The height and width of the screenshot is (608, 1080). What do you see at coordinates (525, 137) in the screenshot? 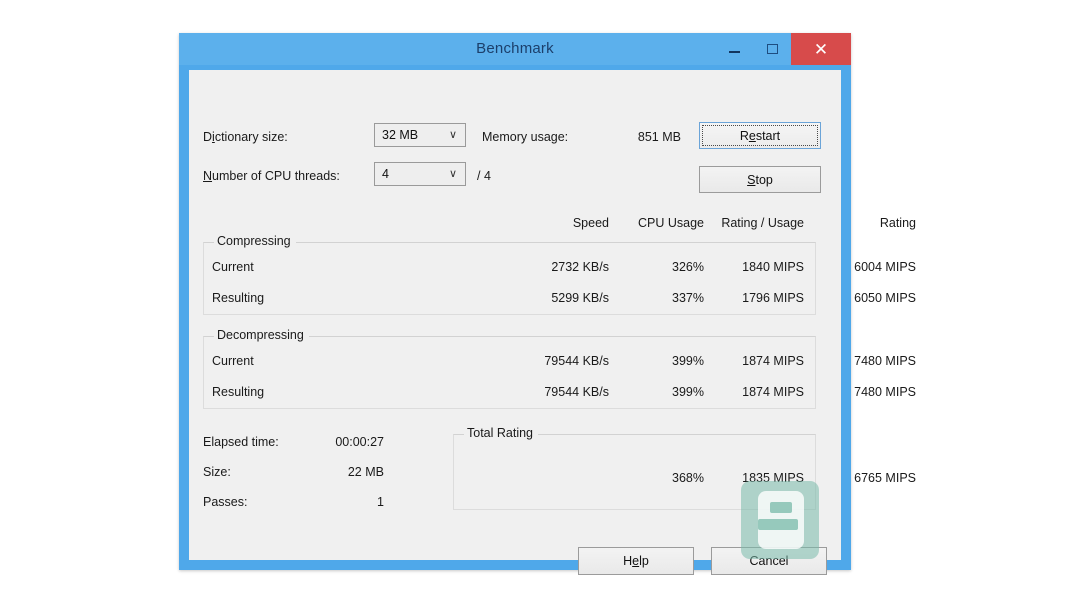
I see `memory-usage-label: Memory usage:` at bounding box center [525, 137].